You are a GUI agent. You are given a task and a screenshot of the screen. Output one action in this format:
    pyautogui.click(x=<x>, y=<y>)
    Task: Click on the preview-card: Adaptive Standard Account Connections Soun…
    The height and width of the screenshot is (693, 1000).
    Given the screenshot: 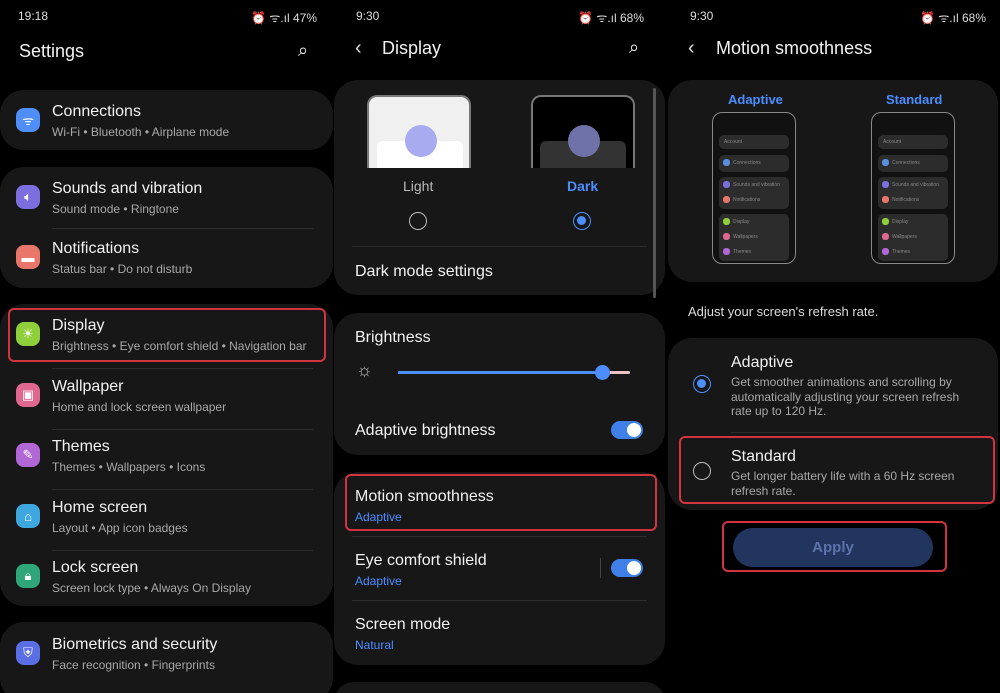 What is the action you would take?
    pyautogui.click(x=833, y=181)
    